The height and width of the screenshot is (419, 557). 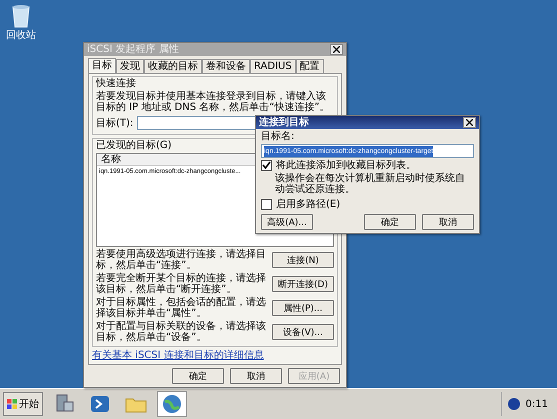 I want to click on description-text: 若要完全断开某个目标的连接，请选择该目标，然后单击“断开连接”。, so click(x=181, y=284).